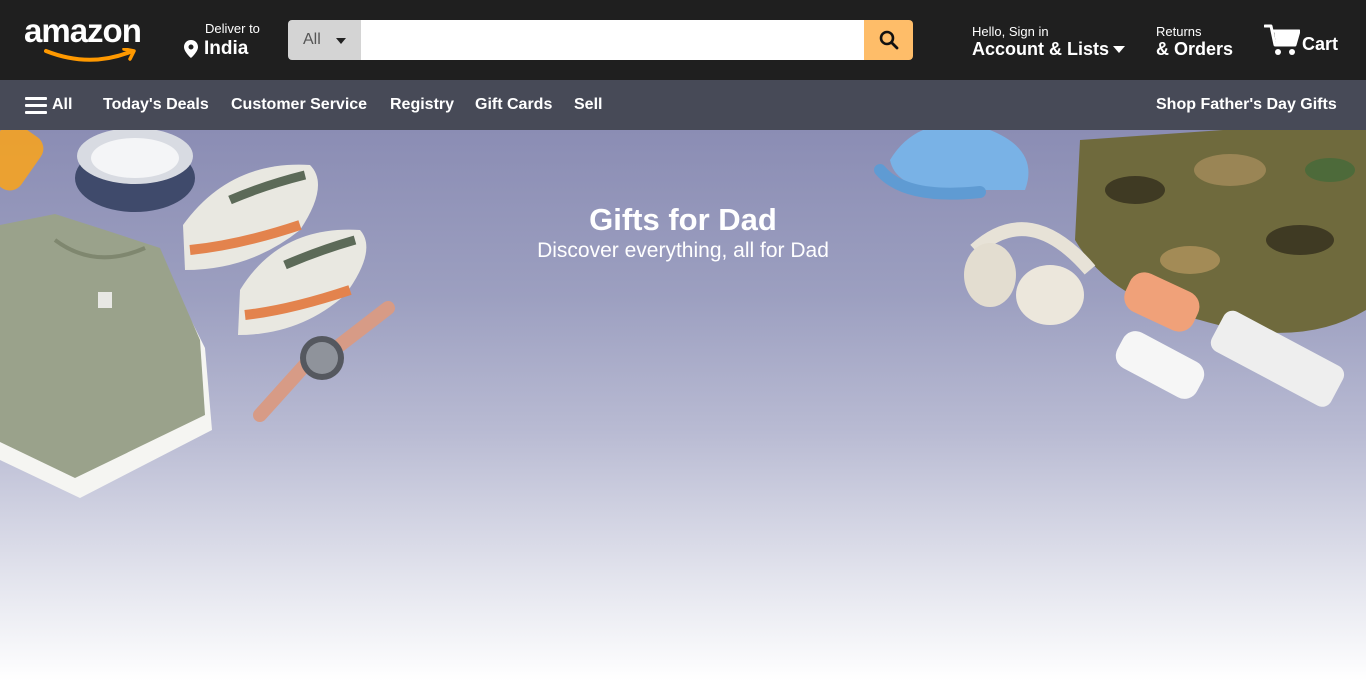 The width and height of the screenshot is (1366, 681). What do you see at coordinates (1246, 105) in the screenshot?
I see `subnav-promo-link: Shop Father's Day Gifts` at bounding box center [1246, 105].